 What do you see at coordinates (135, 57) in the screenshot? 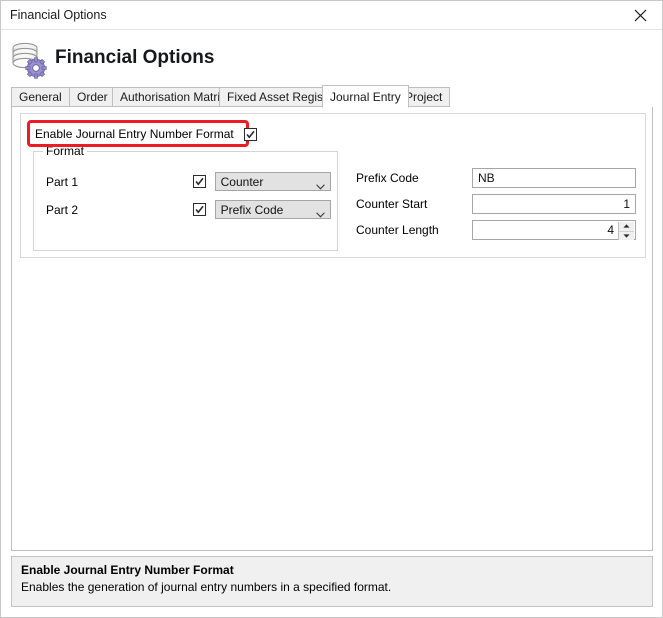
I see `page-title: Financial Options` at bounding box center [135, 57].